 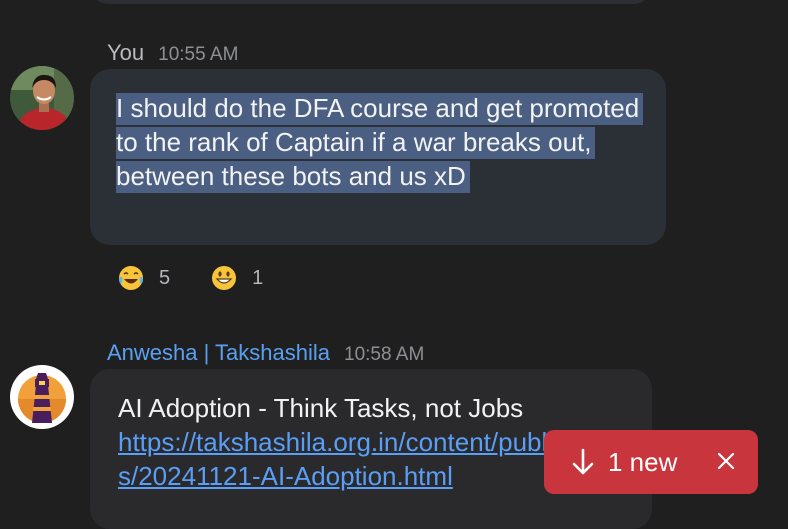 I want to click on sender-name: You, so click(x=125, y=53).